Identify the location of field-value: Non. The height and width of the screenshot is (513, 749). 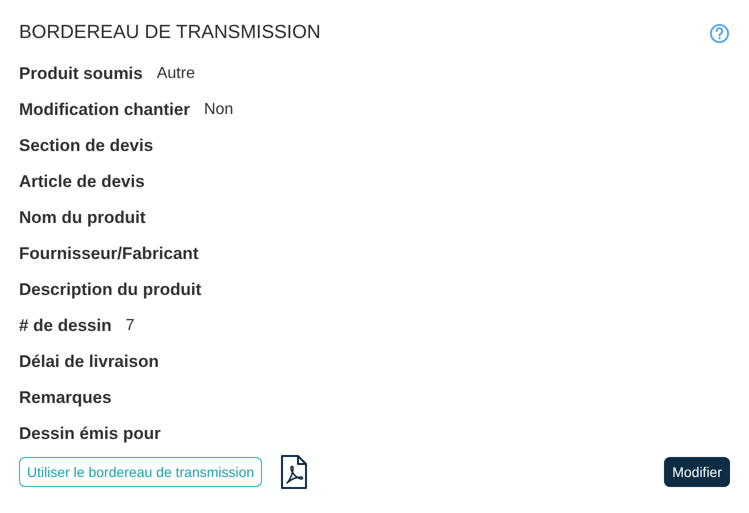
(219, 110).